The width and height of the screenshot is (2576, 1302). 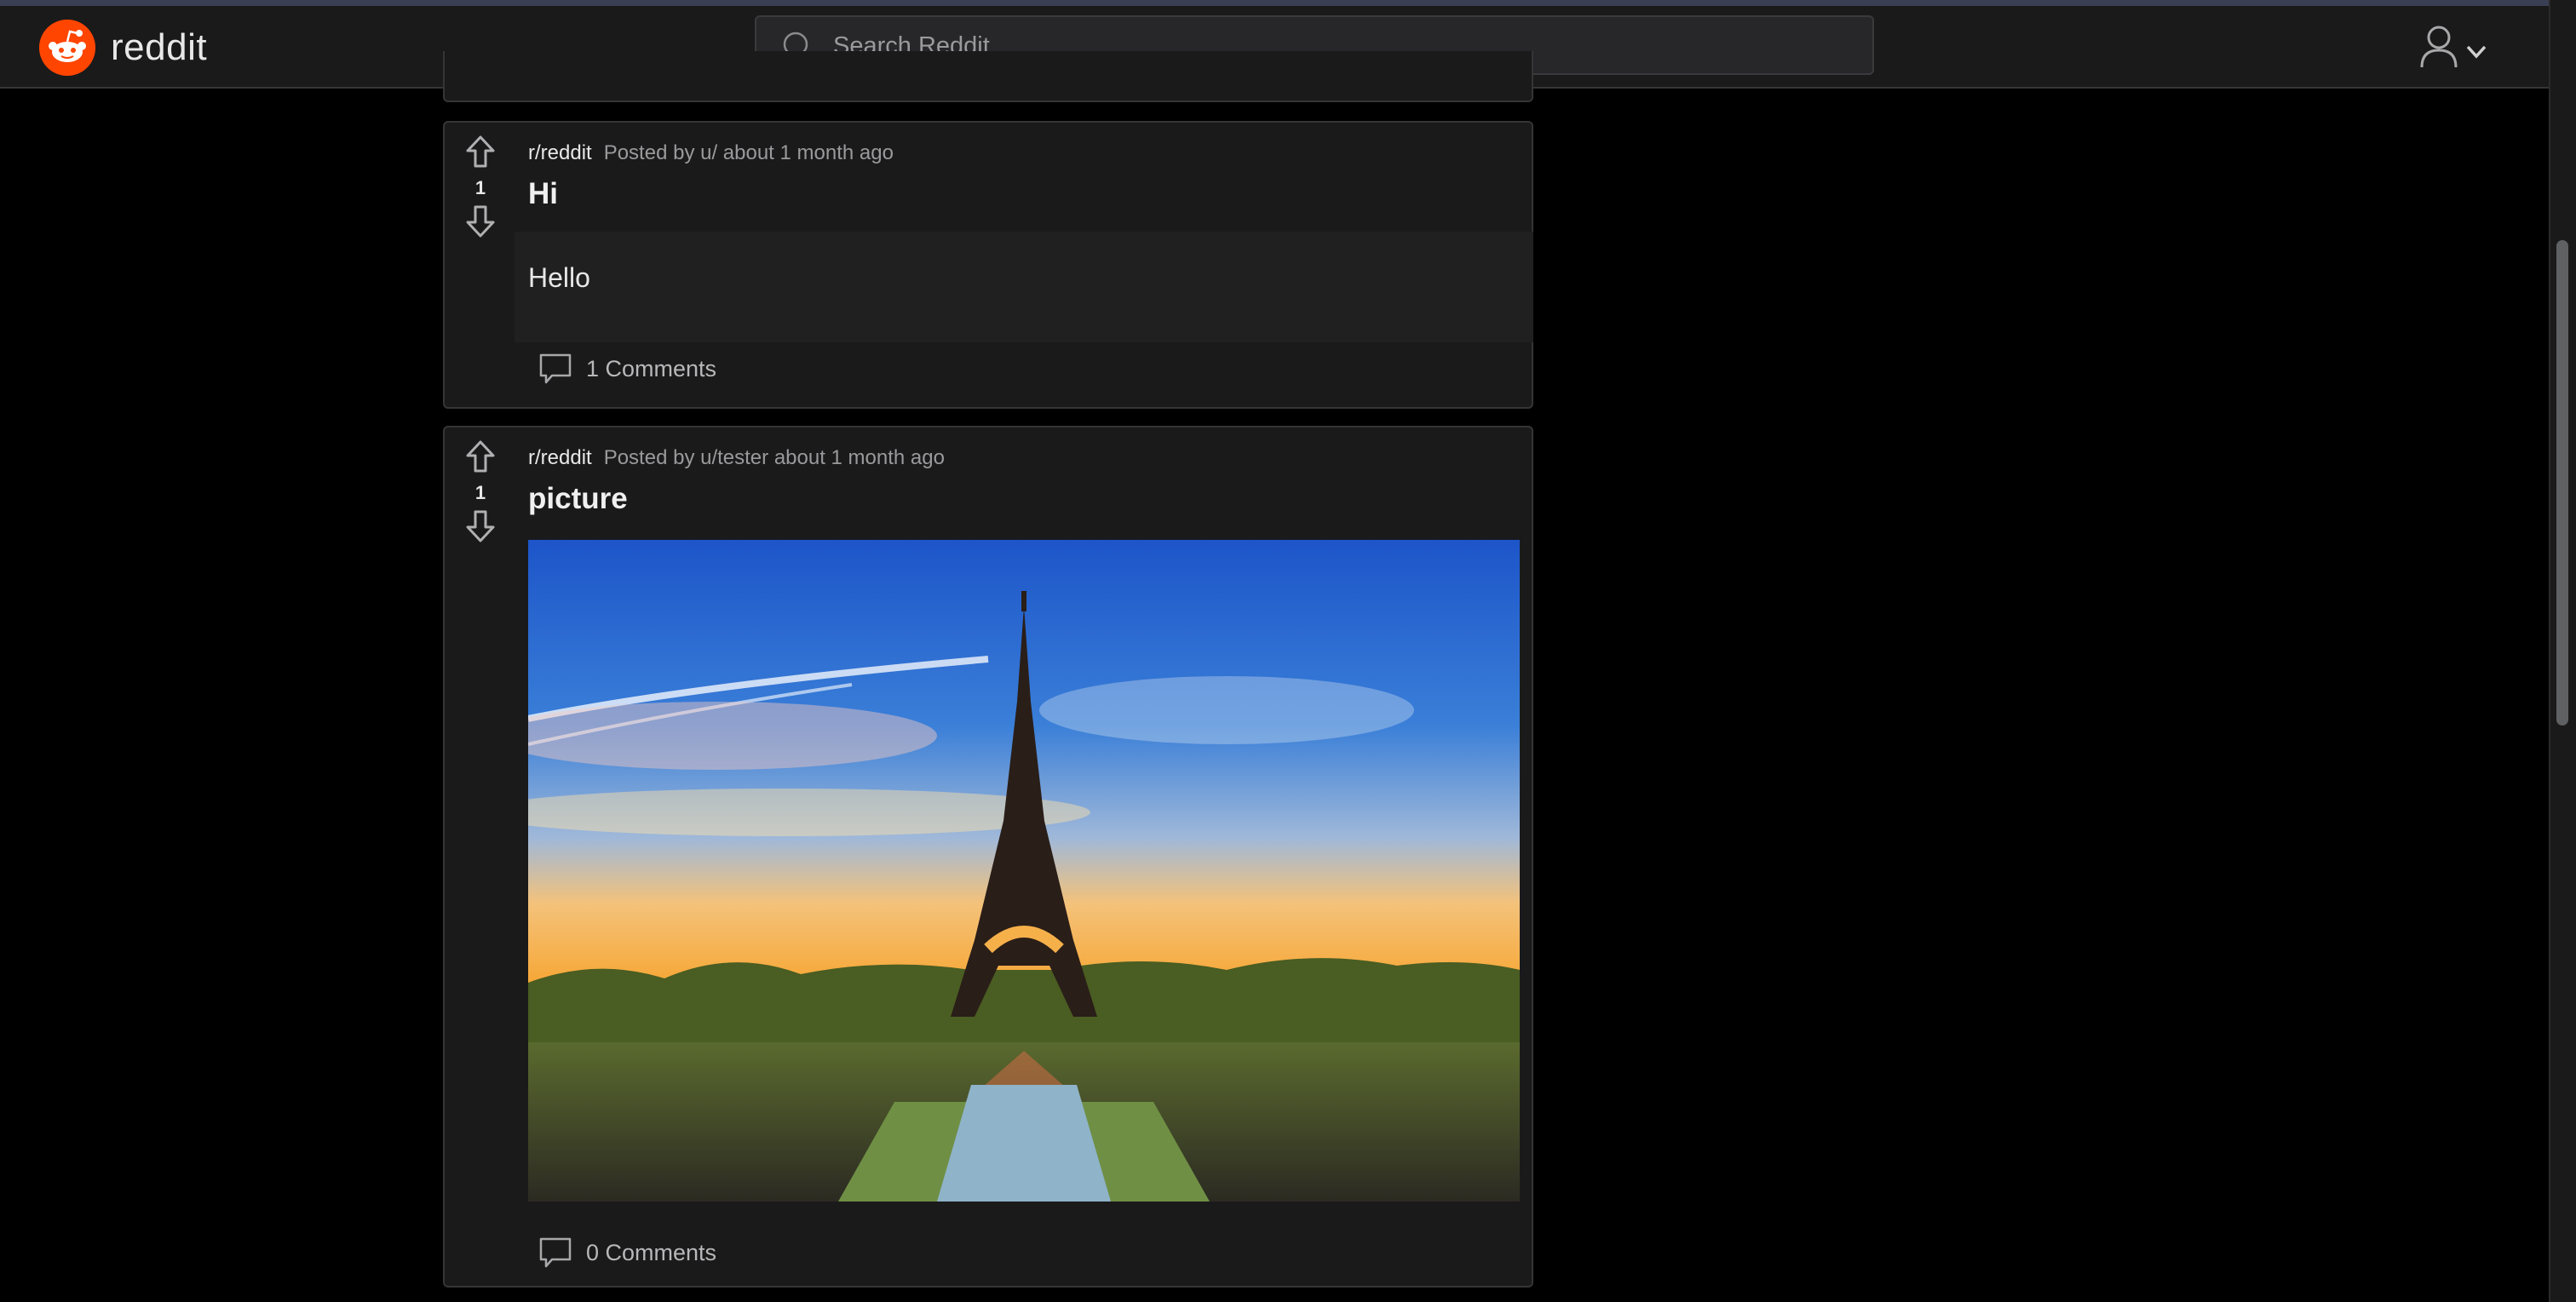 What do you see at coordinates (2477, 52) in the screenshot?
I see `chevron-down-icon` at bounding box center [2477, 52].